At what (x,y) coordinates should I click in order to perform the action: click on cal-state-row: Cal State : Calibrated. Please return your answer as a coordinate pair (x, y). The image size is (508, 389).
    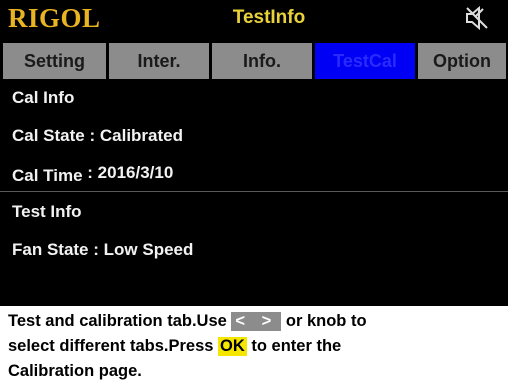
    Looking at the image, I should click on (97, 136).